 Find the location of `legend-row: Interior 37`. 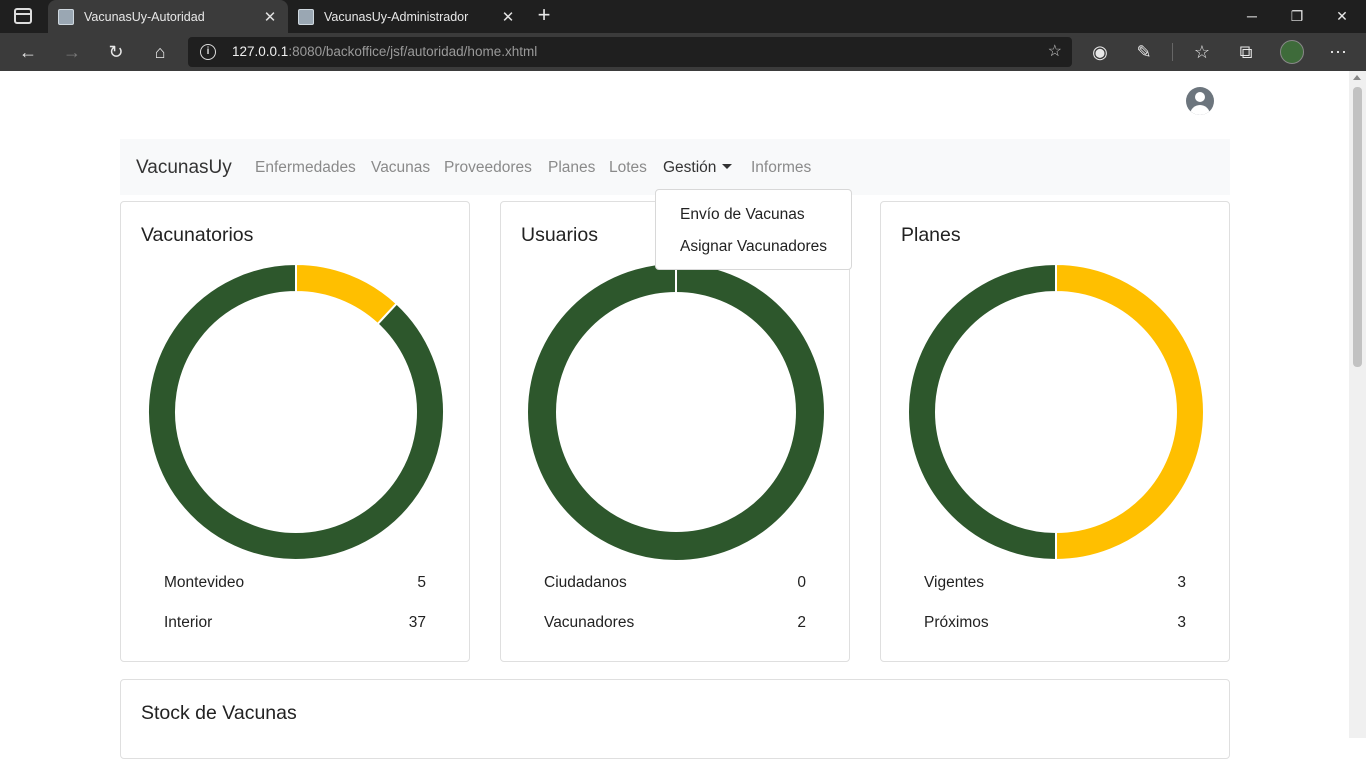

legend-row: Interior 37 is located at coordinates (295, 622).